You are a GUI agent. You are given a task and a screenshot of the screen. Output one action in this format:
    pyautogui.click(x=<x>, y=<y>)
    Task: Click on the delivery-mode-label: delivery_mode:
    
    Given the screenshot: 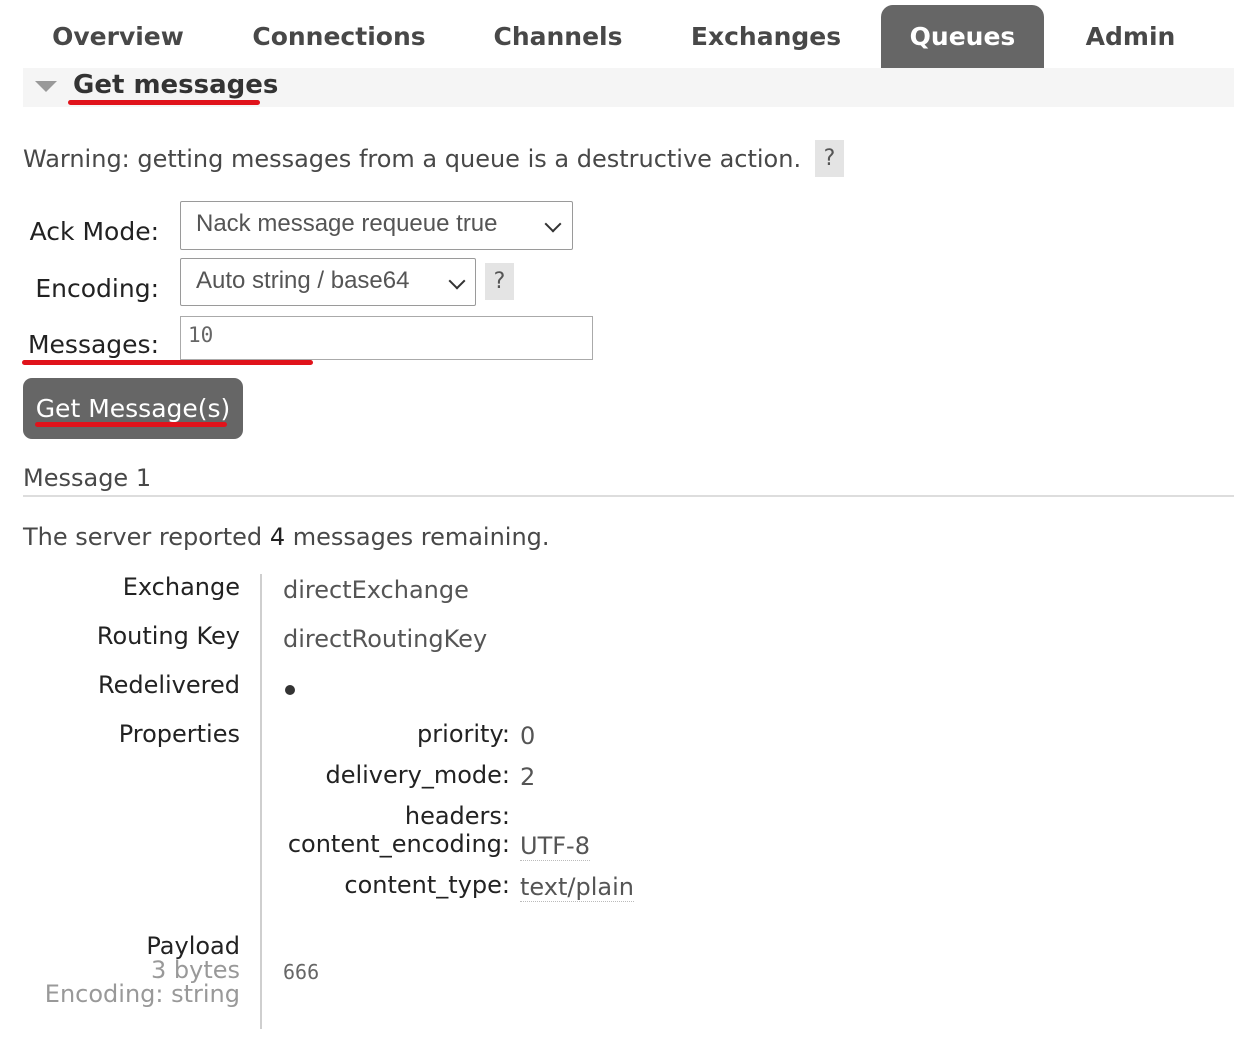 What is the action you would take?
    pyautogui.click(x=417, y=775)
    